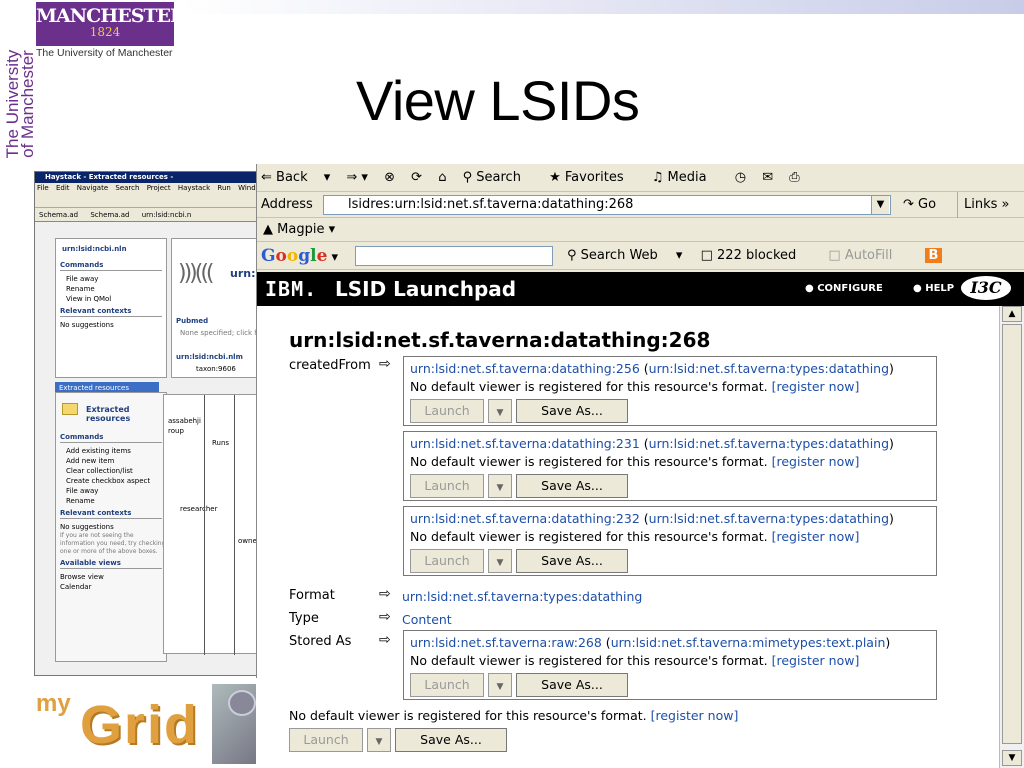 The width and height of the screenshot is (1024, 768). I want to click on cmd-add-new: Add new item, so click(111, 461).